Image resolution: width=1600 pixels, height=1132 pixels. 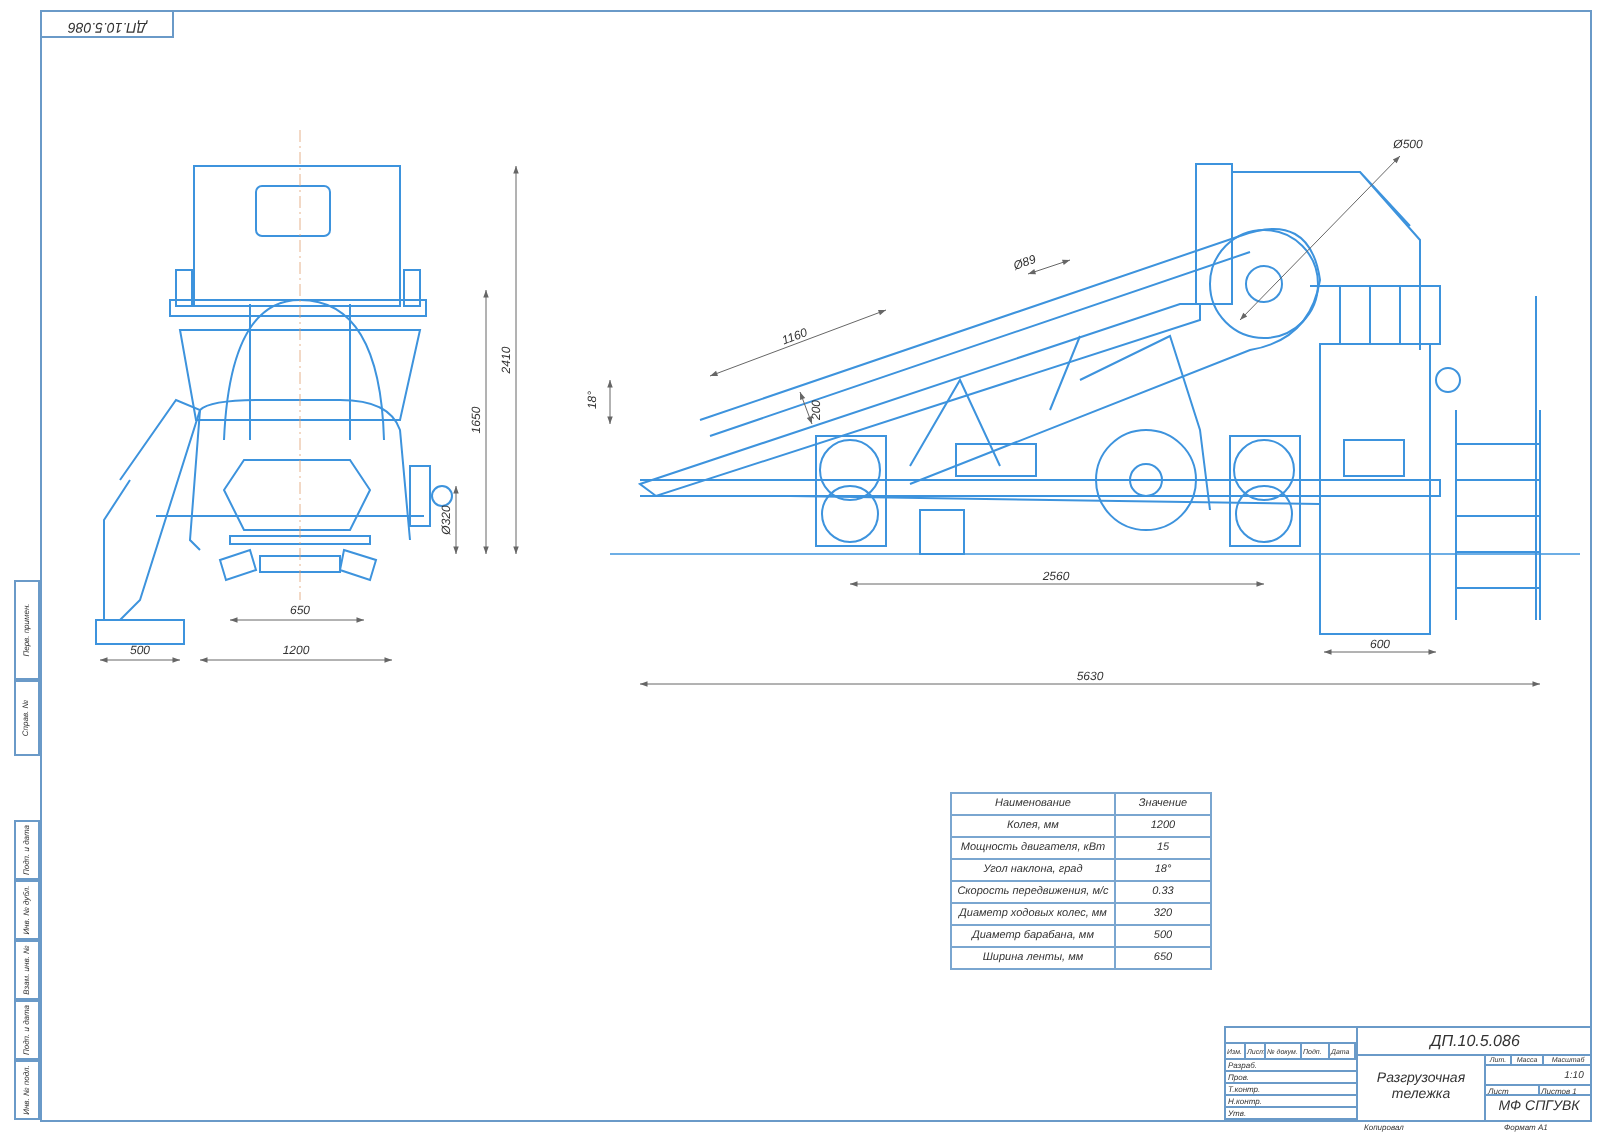 I want to click on designation: ДП.10.5.086, so click(x=1475, y=1042).